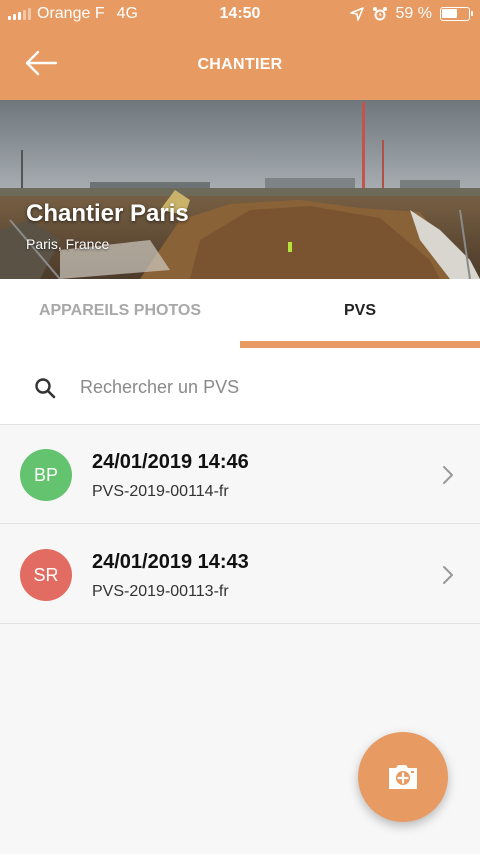 This screenshot has width=480, height=854. I want to click on item-reference: PVS-2019-00114-fr, so click(160, 491).